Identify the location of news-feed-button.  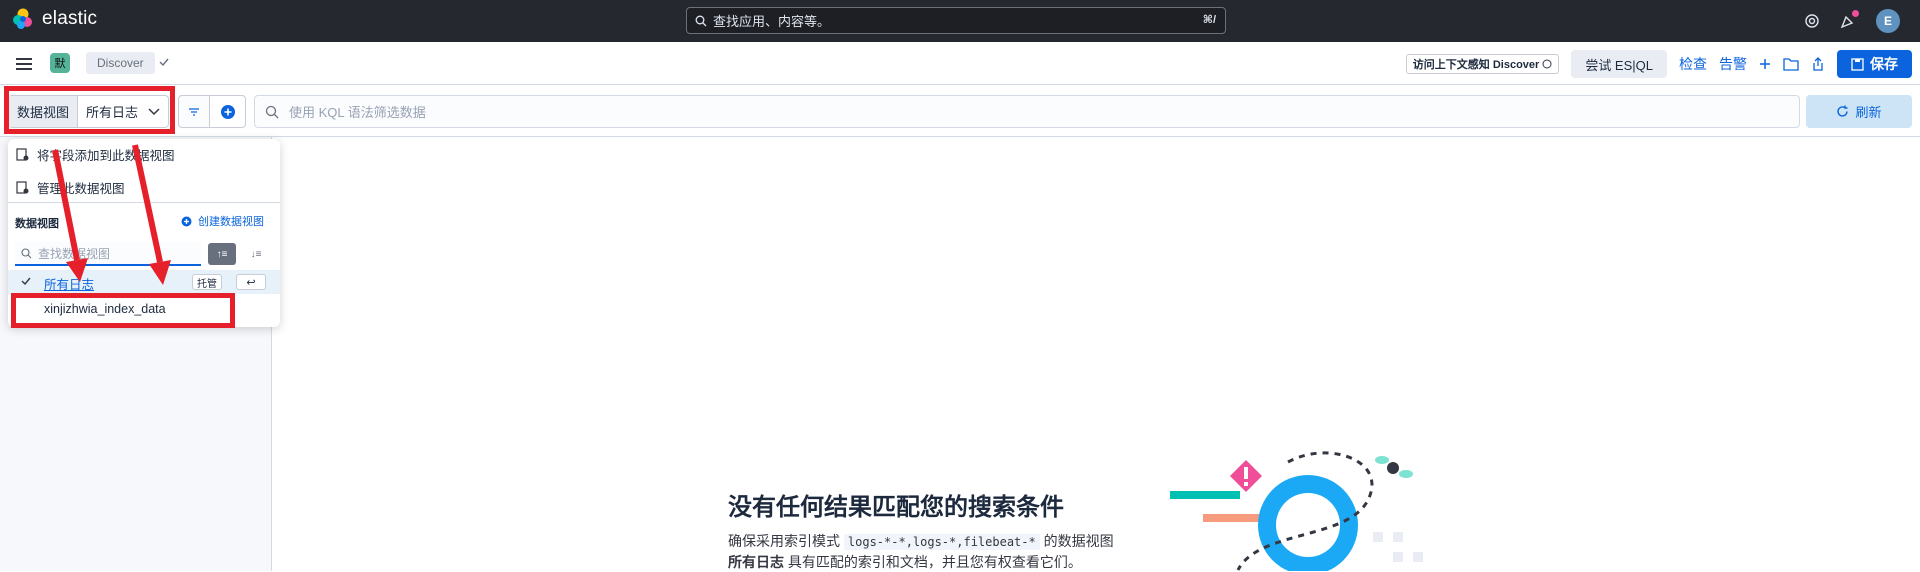
(1849, 19).